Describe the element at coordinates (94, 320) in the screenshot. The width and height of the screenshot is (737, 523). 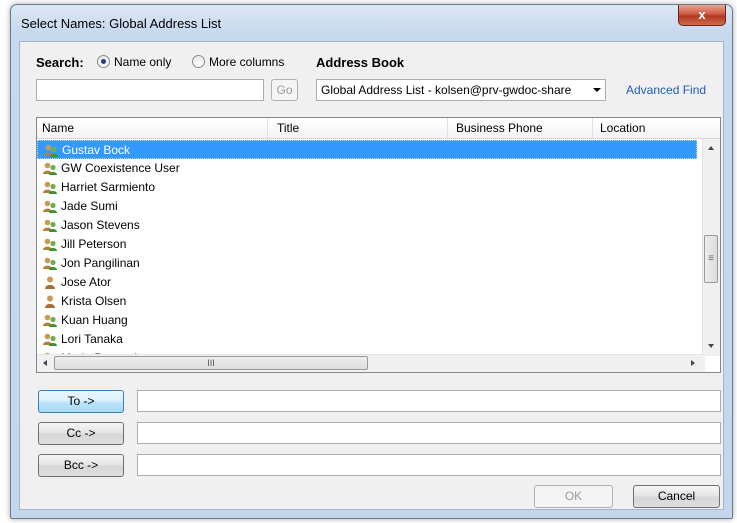
I see `contact-name: Kuan Huang` at that location.